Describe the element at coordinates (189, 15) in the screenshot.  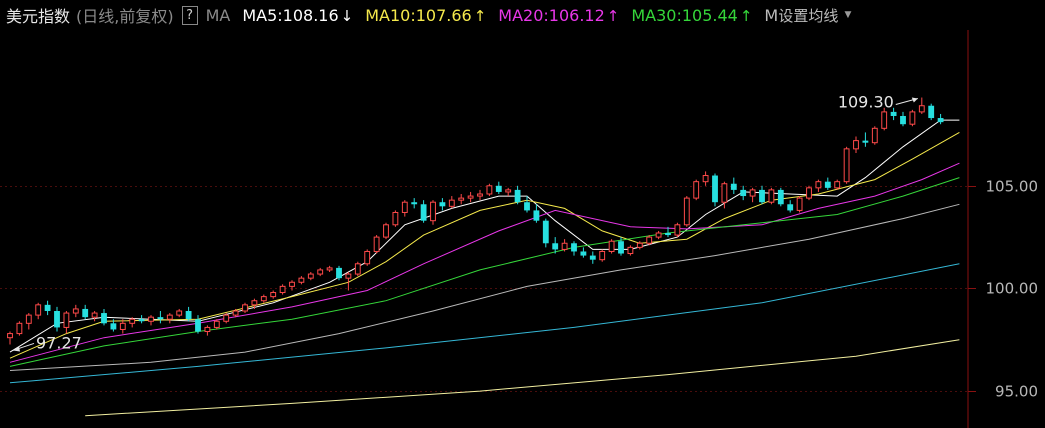
I see `help-icon: ?` at that location.